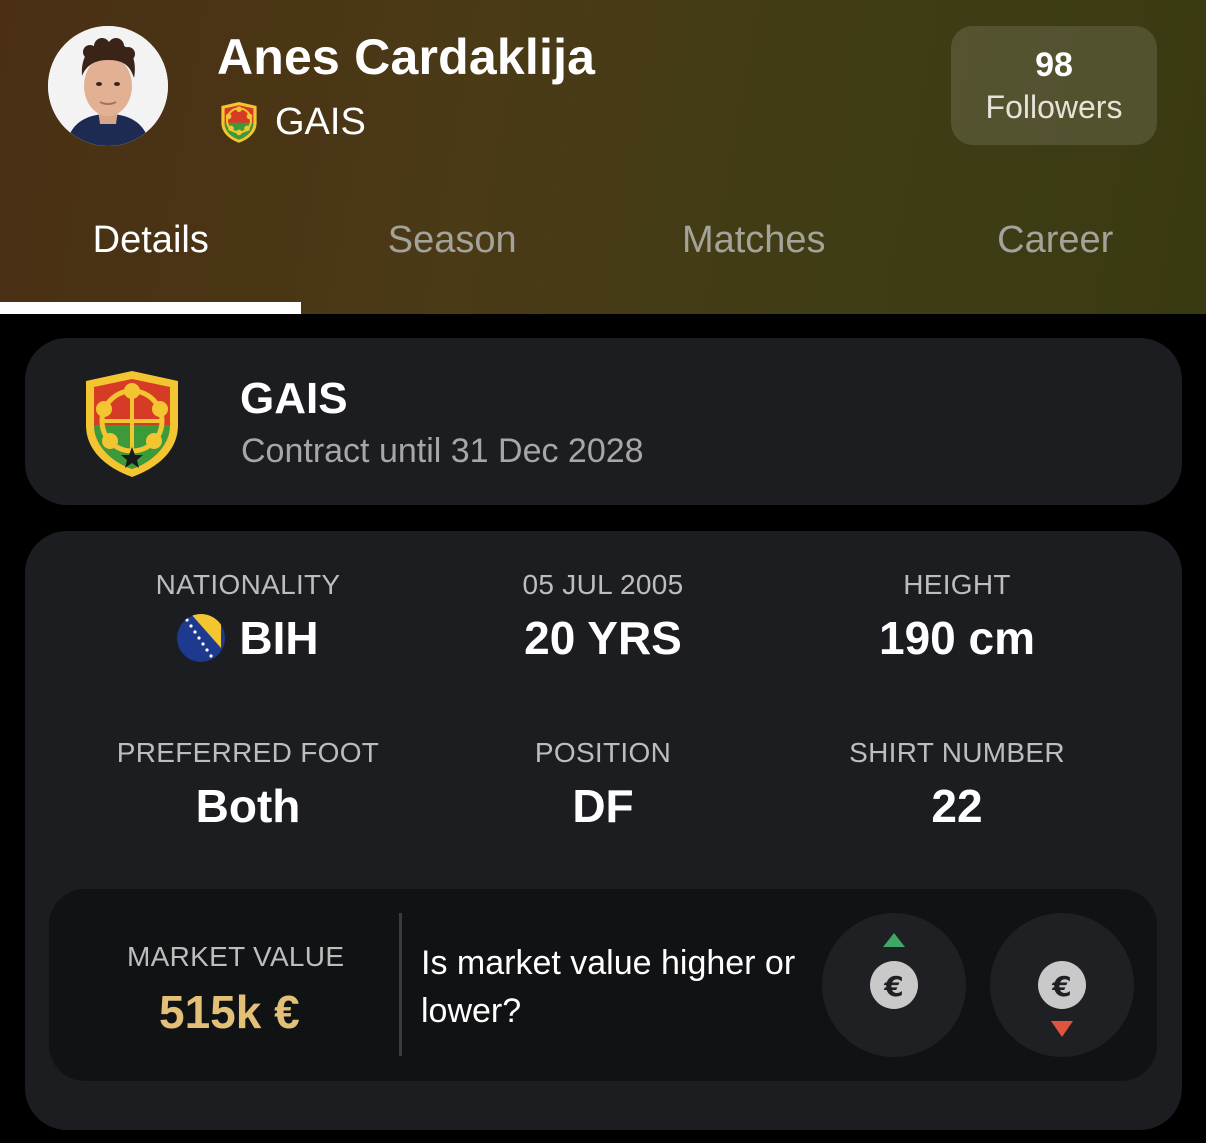 The width and height of the screenshot is (1206, 1143). Describe the element at coordinates (248, 806) in the screenshot. I see `foot-value: Both` at that location.